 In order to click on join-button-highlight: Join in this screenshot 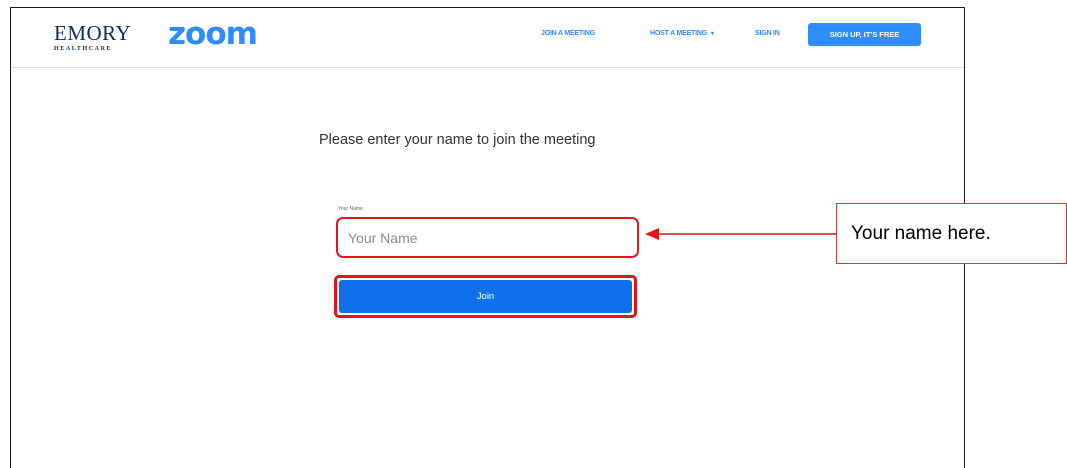, I will do `click(485, 296)`.